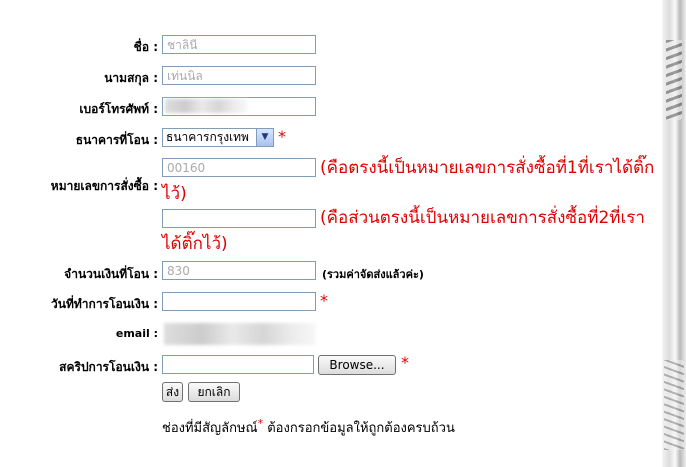 The height and width of the screenshot is (467, 686). I want to click on cancel-button: ยกเลิก, so click(214, 392).